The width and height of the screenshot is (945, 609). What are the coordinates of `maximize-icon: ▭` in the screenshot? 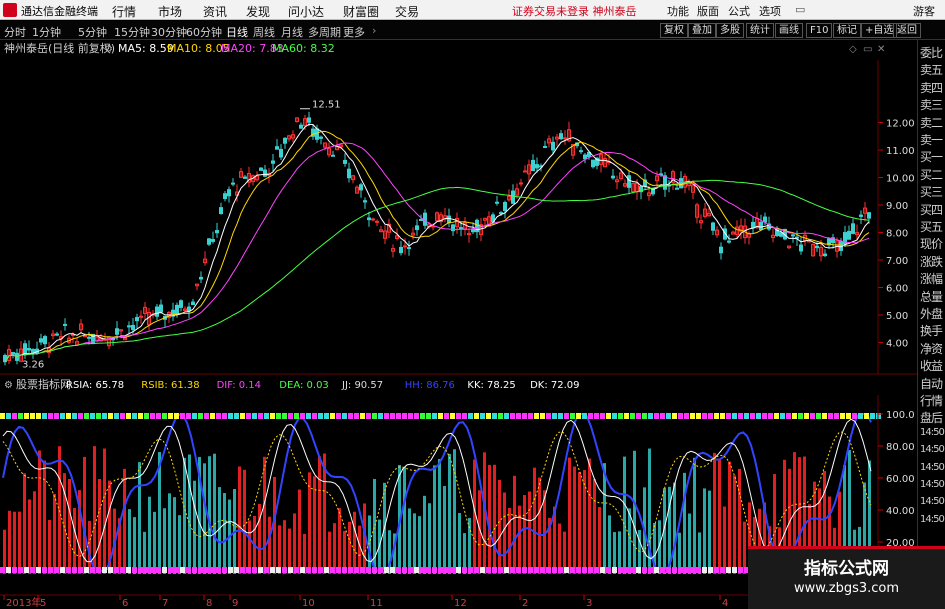 It's located at (867, 49).